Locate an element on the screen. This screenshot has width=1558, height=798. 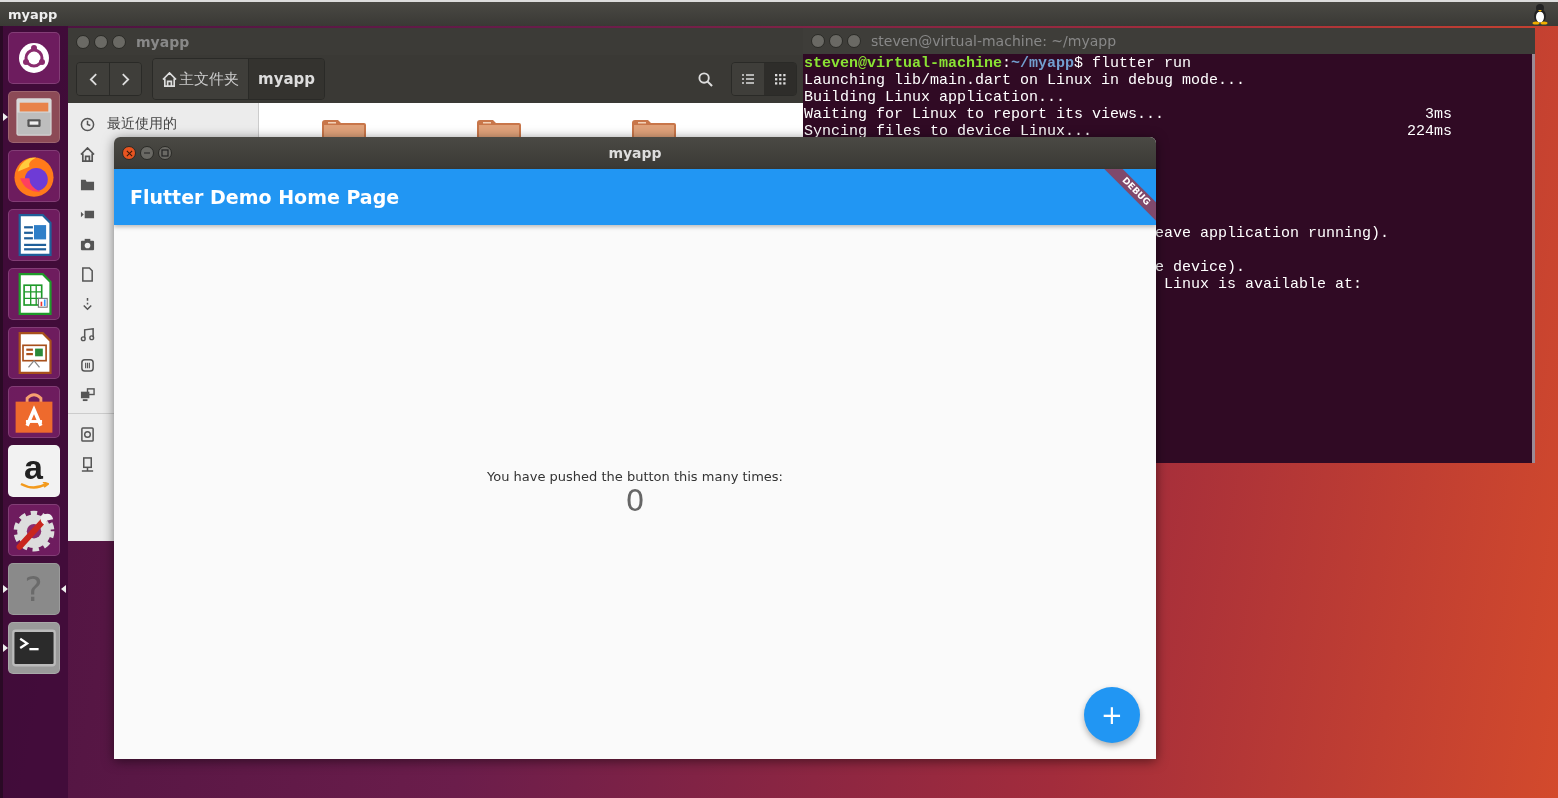
terminal-time: 224ms is located at coordinates (1430, 131).